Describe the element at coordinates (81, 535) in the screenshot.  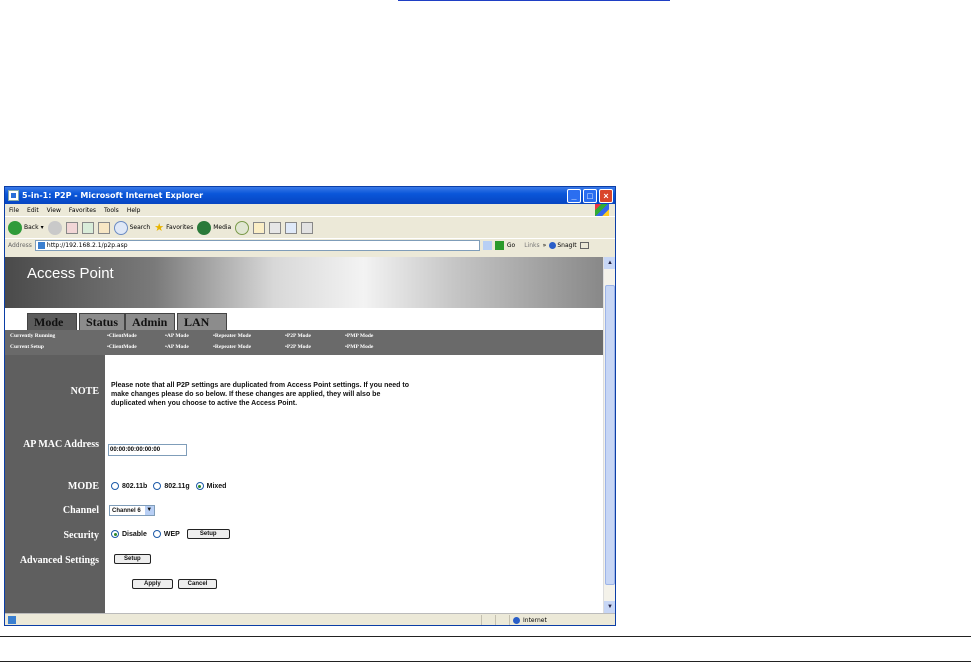
I see `security-label: Security` at that location.